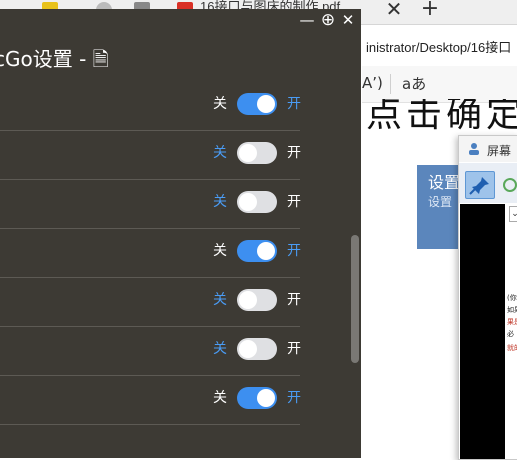  Describe the element at coordinates (372, 83) in the screenshot. I see `read-aloud-icon: A’)` at that location.